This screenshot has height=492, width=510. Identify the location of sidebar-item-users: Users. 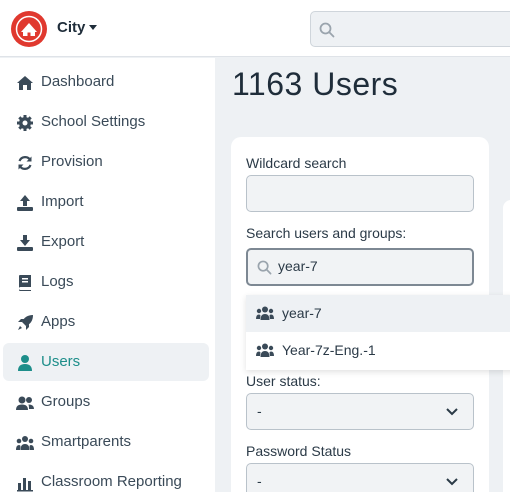
(106, 362).